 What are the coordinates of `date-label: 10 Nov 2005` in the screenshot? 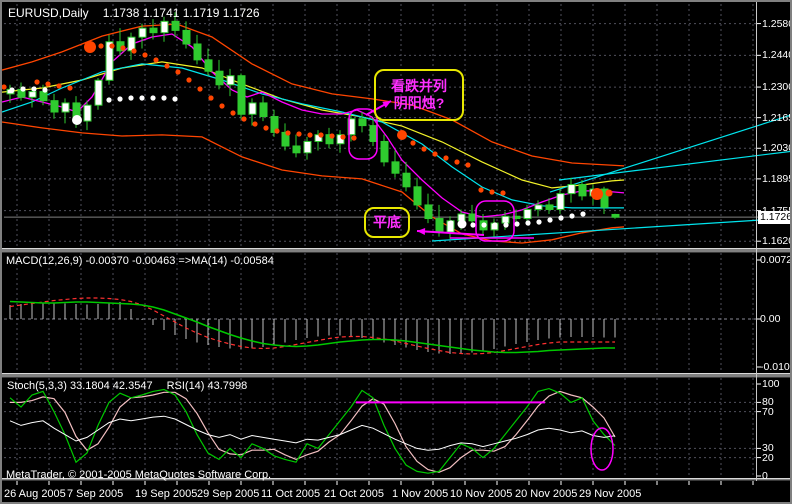 It's located at (481, 494).